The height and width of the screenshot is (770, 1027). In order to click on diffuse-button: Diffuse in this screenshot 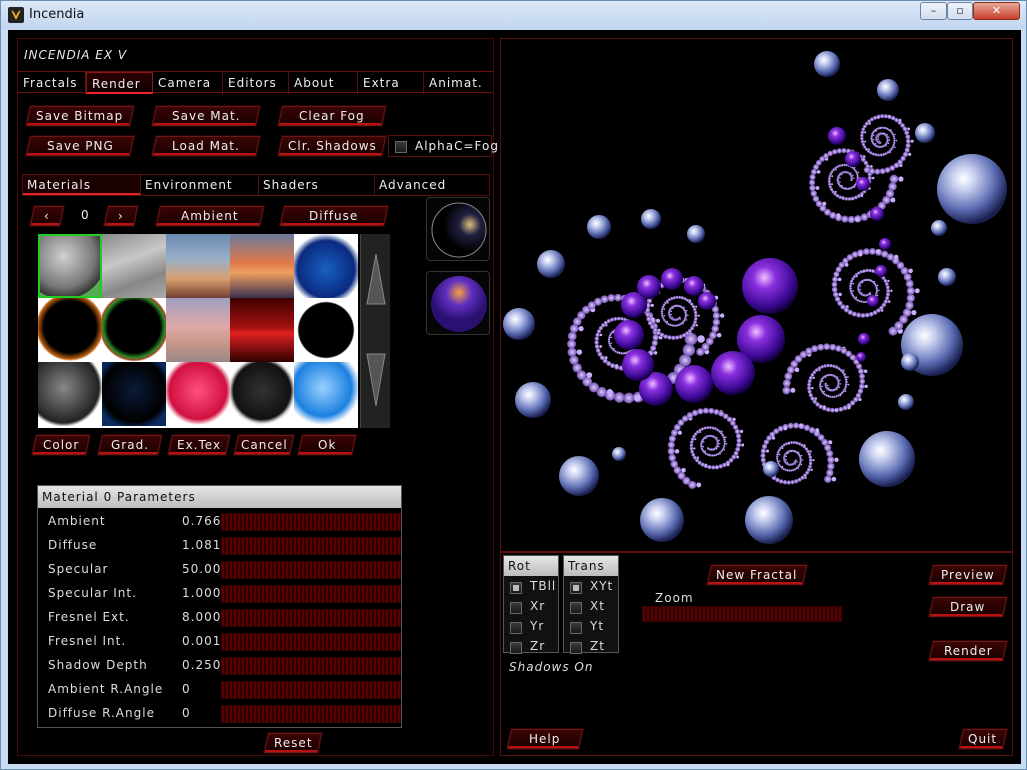, I will do `click(334, 216)`.